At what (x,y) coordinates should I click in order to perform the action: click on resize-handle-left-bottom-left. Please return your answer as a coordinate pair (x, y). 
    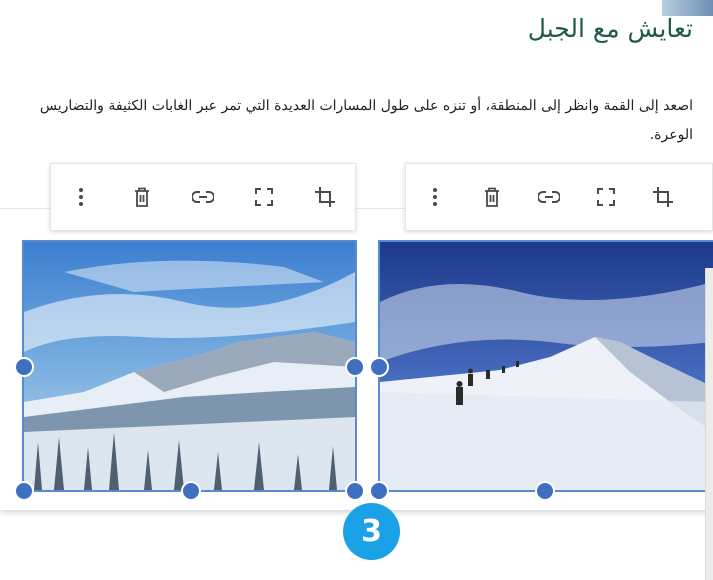
    Looking at the image, I should click on (24, 491).